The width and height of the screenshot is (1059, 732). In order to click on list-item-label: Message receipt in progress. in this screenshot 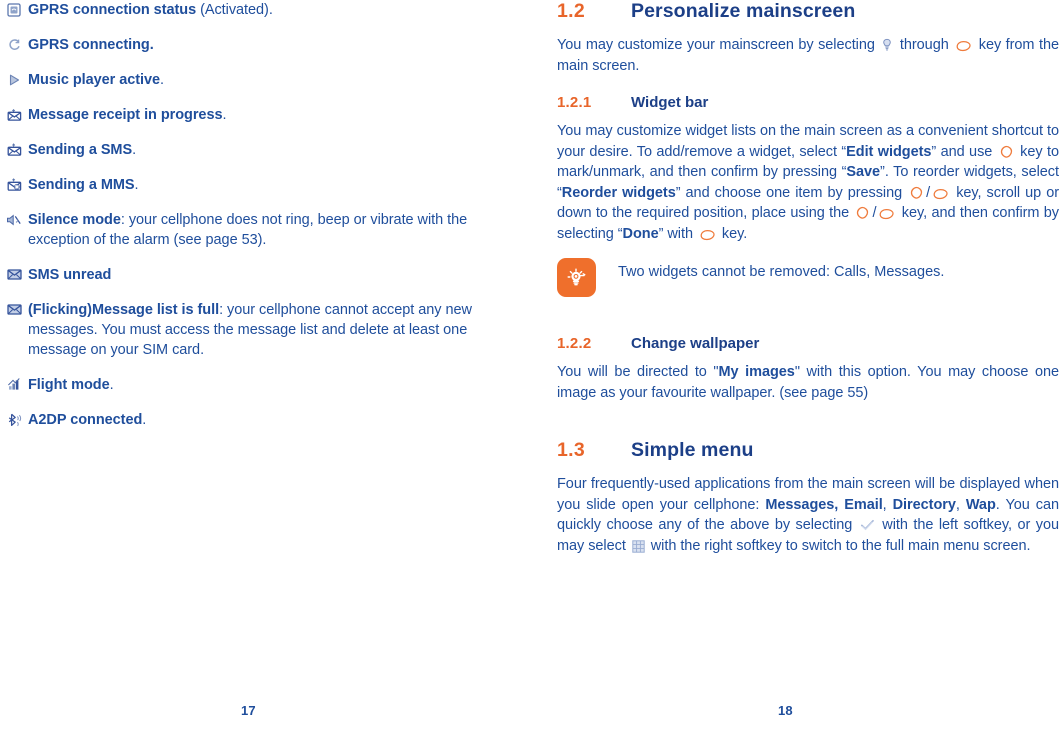, I will do `click(255, 115)`.